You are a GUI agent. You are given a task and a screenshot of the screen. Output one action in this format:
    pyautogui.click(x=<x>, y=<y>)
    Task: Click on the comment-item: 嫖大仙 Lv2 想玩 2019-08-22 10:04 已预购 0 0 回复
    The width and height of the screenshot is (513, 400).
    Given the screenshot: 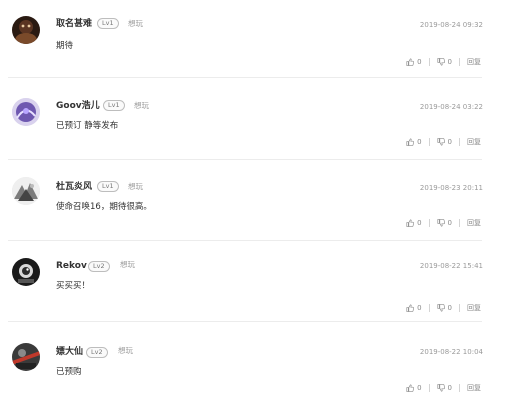 What is the action you would take?
    pyautogui.click(x=256, y=371)
    